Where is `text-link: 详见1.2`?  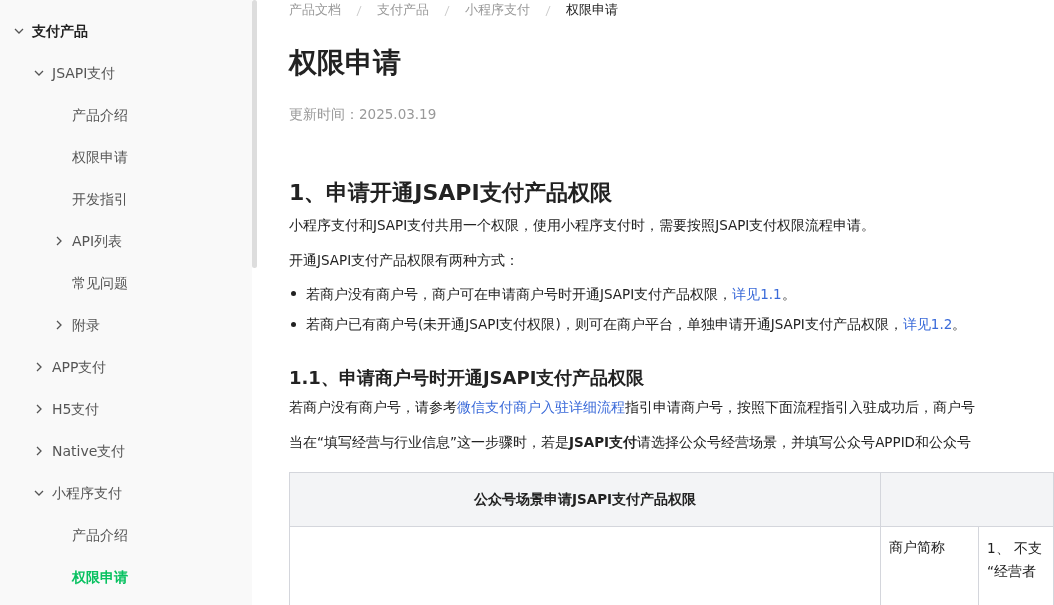
text-link: 详见1.2 is located at coordinates (927, 324).